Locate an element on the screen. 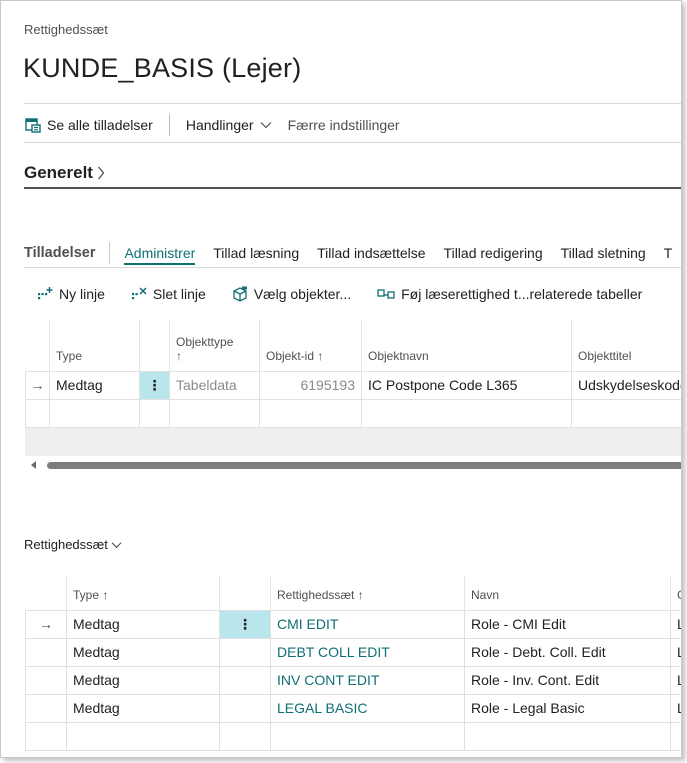  fewer-settings-button: Færre indstillinger is located at coordinates (344, 125).